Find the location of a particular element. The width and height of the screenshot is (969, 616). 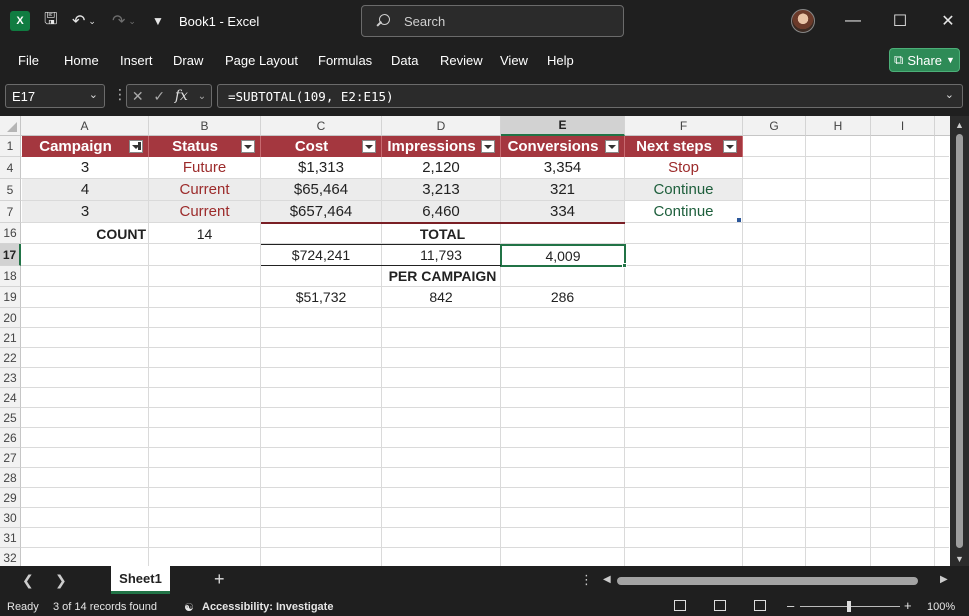

row-header: 21 is located at coordinates (10, 338).